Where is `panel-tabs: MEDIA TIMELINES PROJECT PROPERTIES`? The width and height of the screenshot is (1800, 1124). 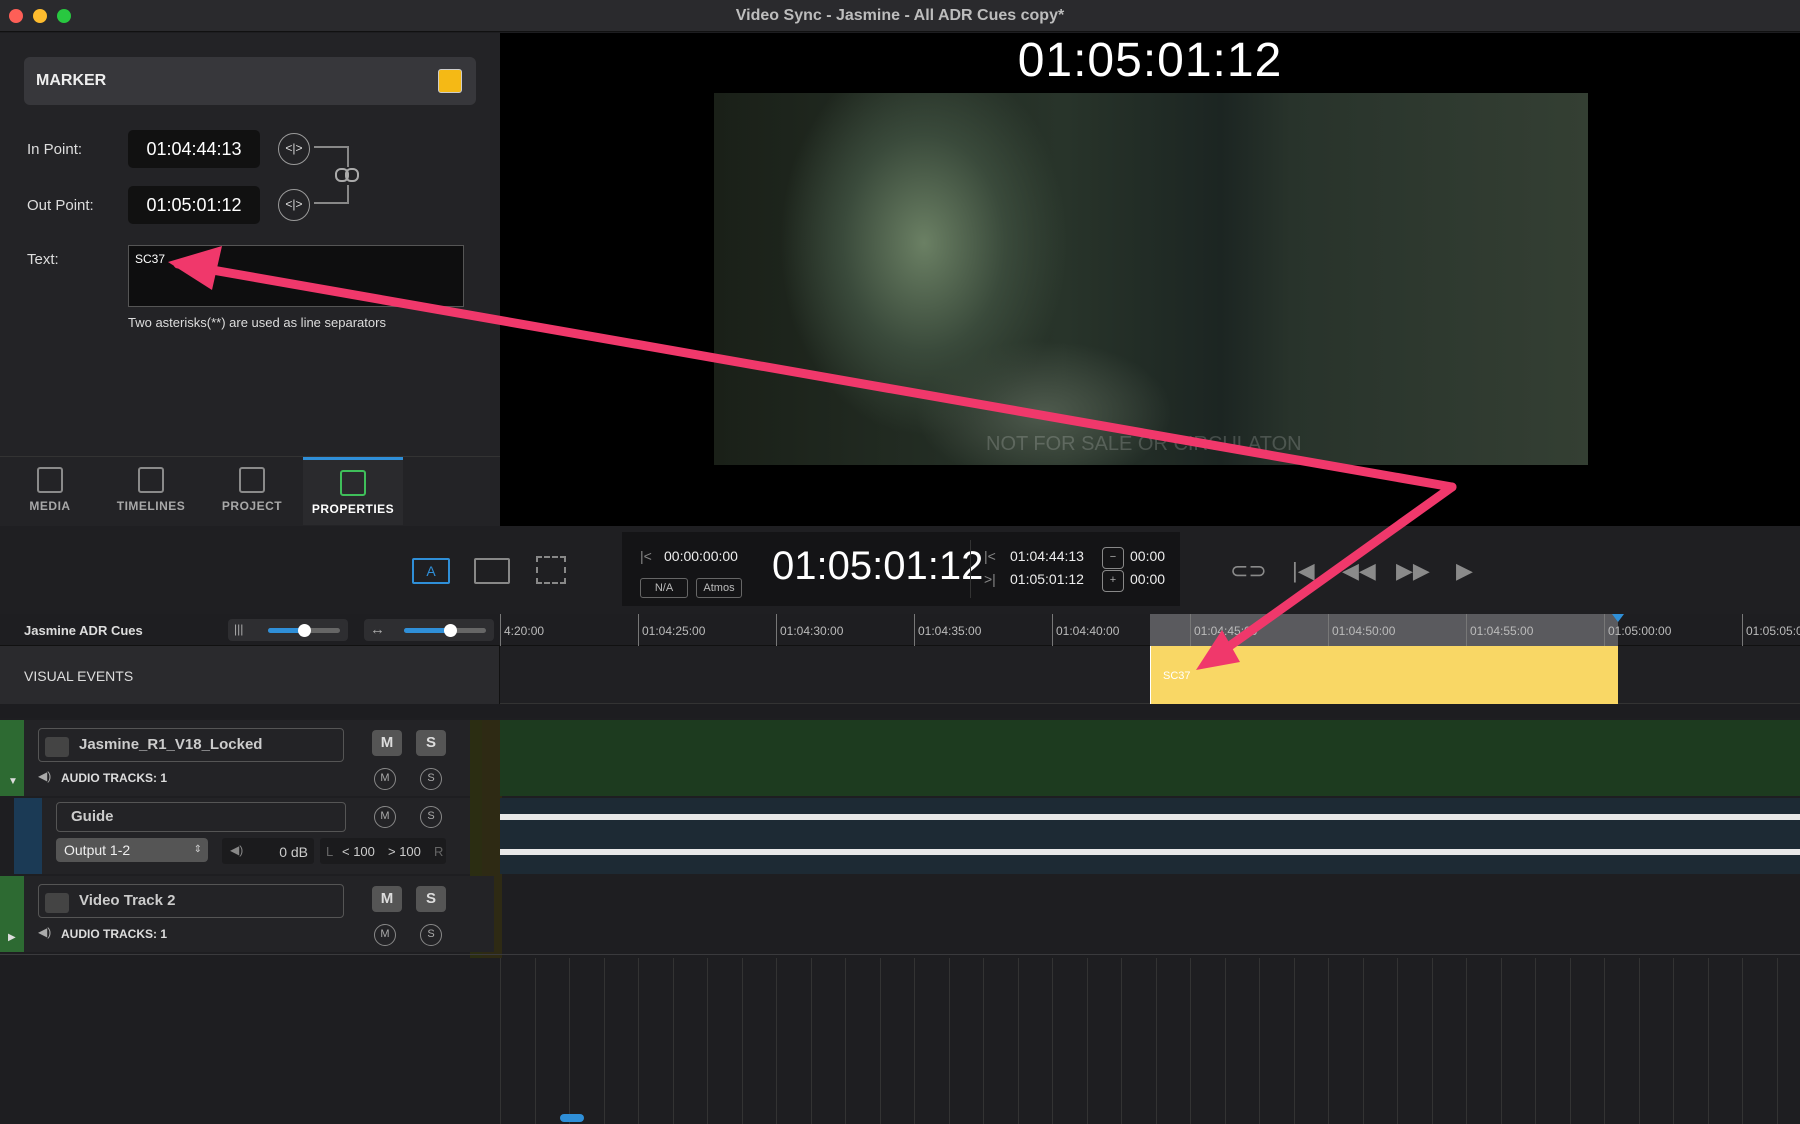 panel-tabs: MEDIA TIMELINES PROJECT PROPERTIES is located at coordinates (250, 491).